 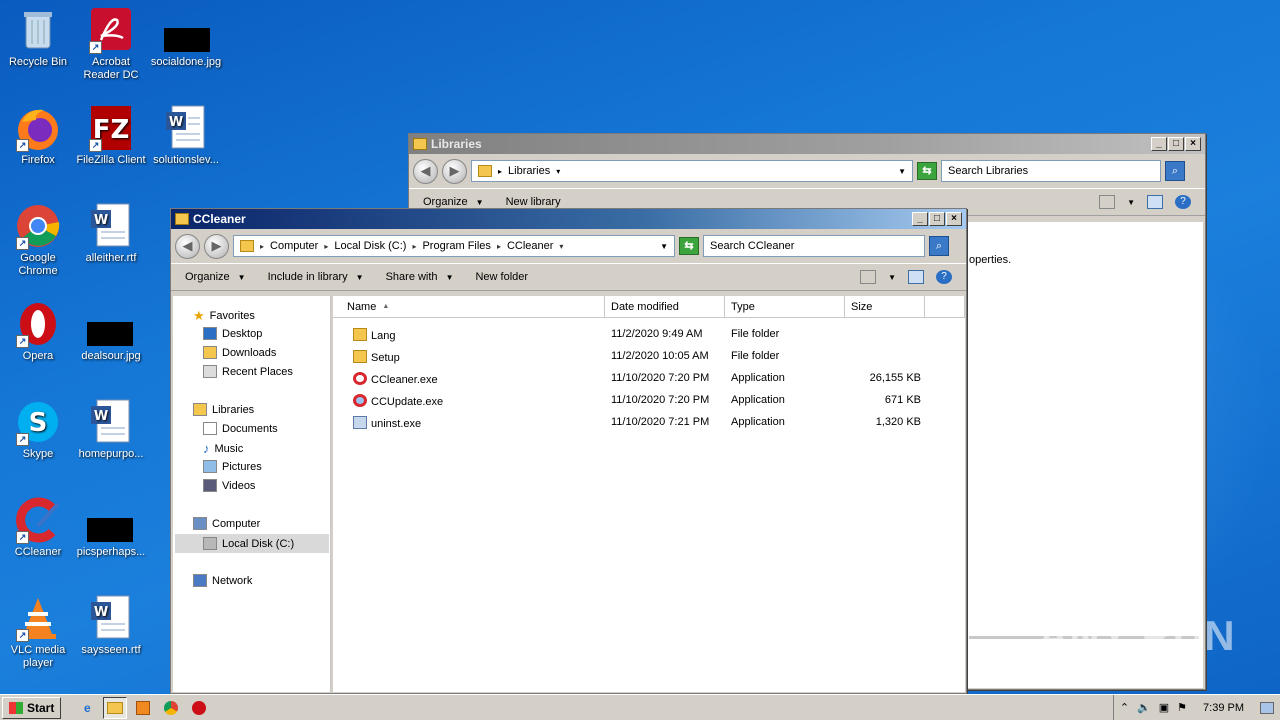 What do you see at coordinates (226, 523) in the screenshot?
I see `nav-computer: Computer` at bounding box center [226, 523].